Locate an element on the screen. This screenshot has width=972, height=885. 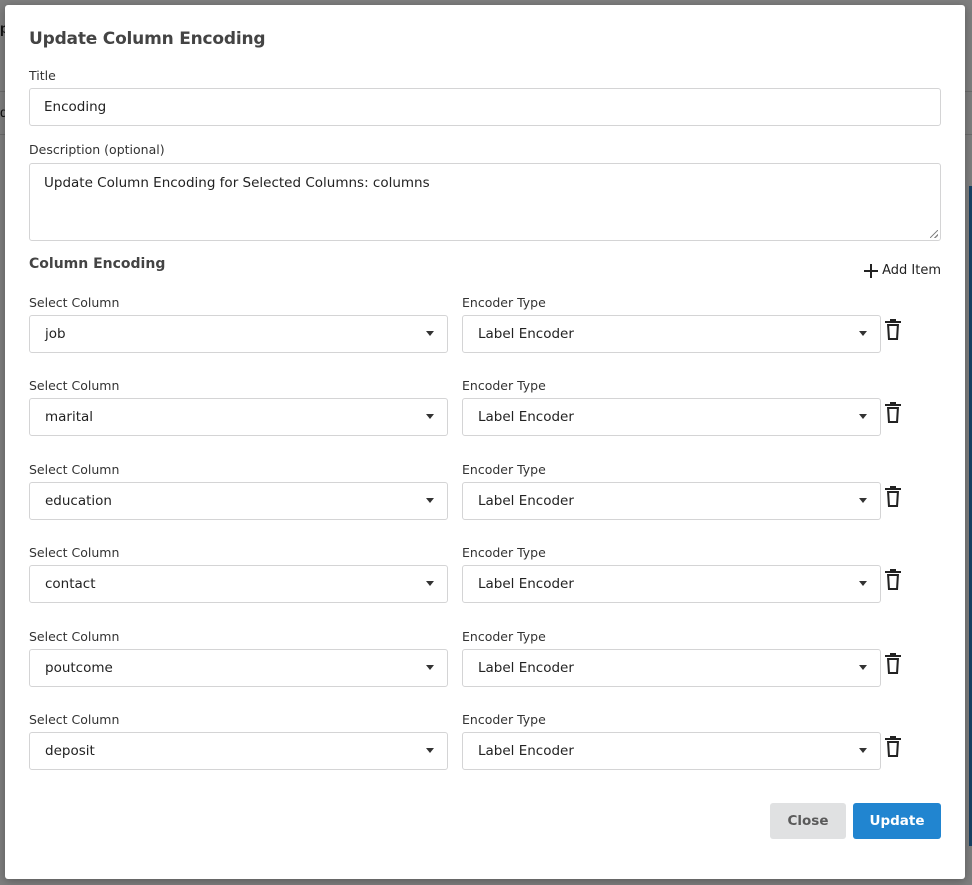
select-column-dropdown: marital is located at coordinates (238, 417).